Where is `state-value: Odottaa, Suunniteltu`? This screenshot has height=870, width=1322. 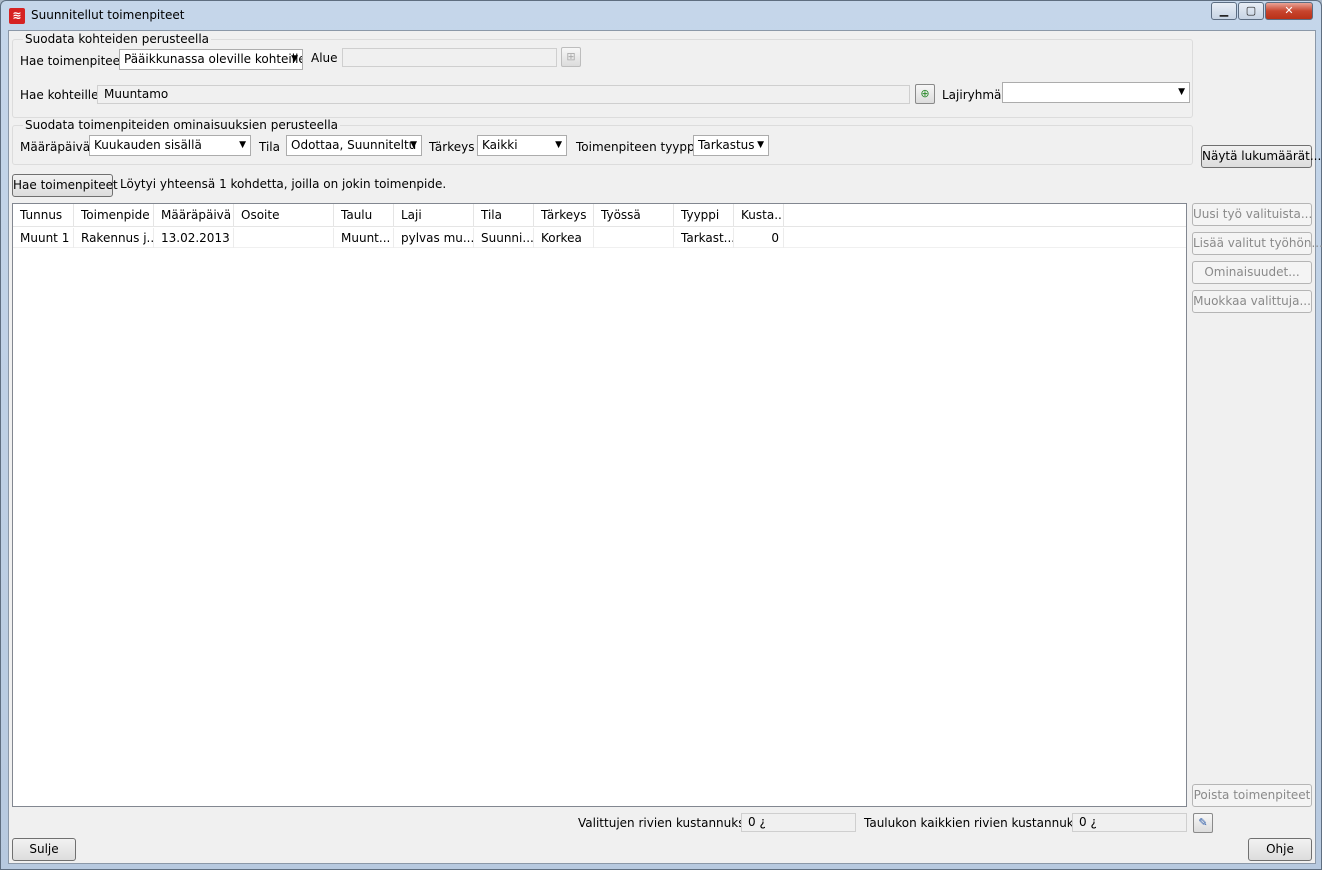
state-value: Odottaa, Suunniteltu is located at coordinates (354, 145).